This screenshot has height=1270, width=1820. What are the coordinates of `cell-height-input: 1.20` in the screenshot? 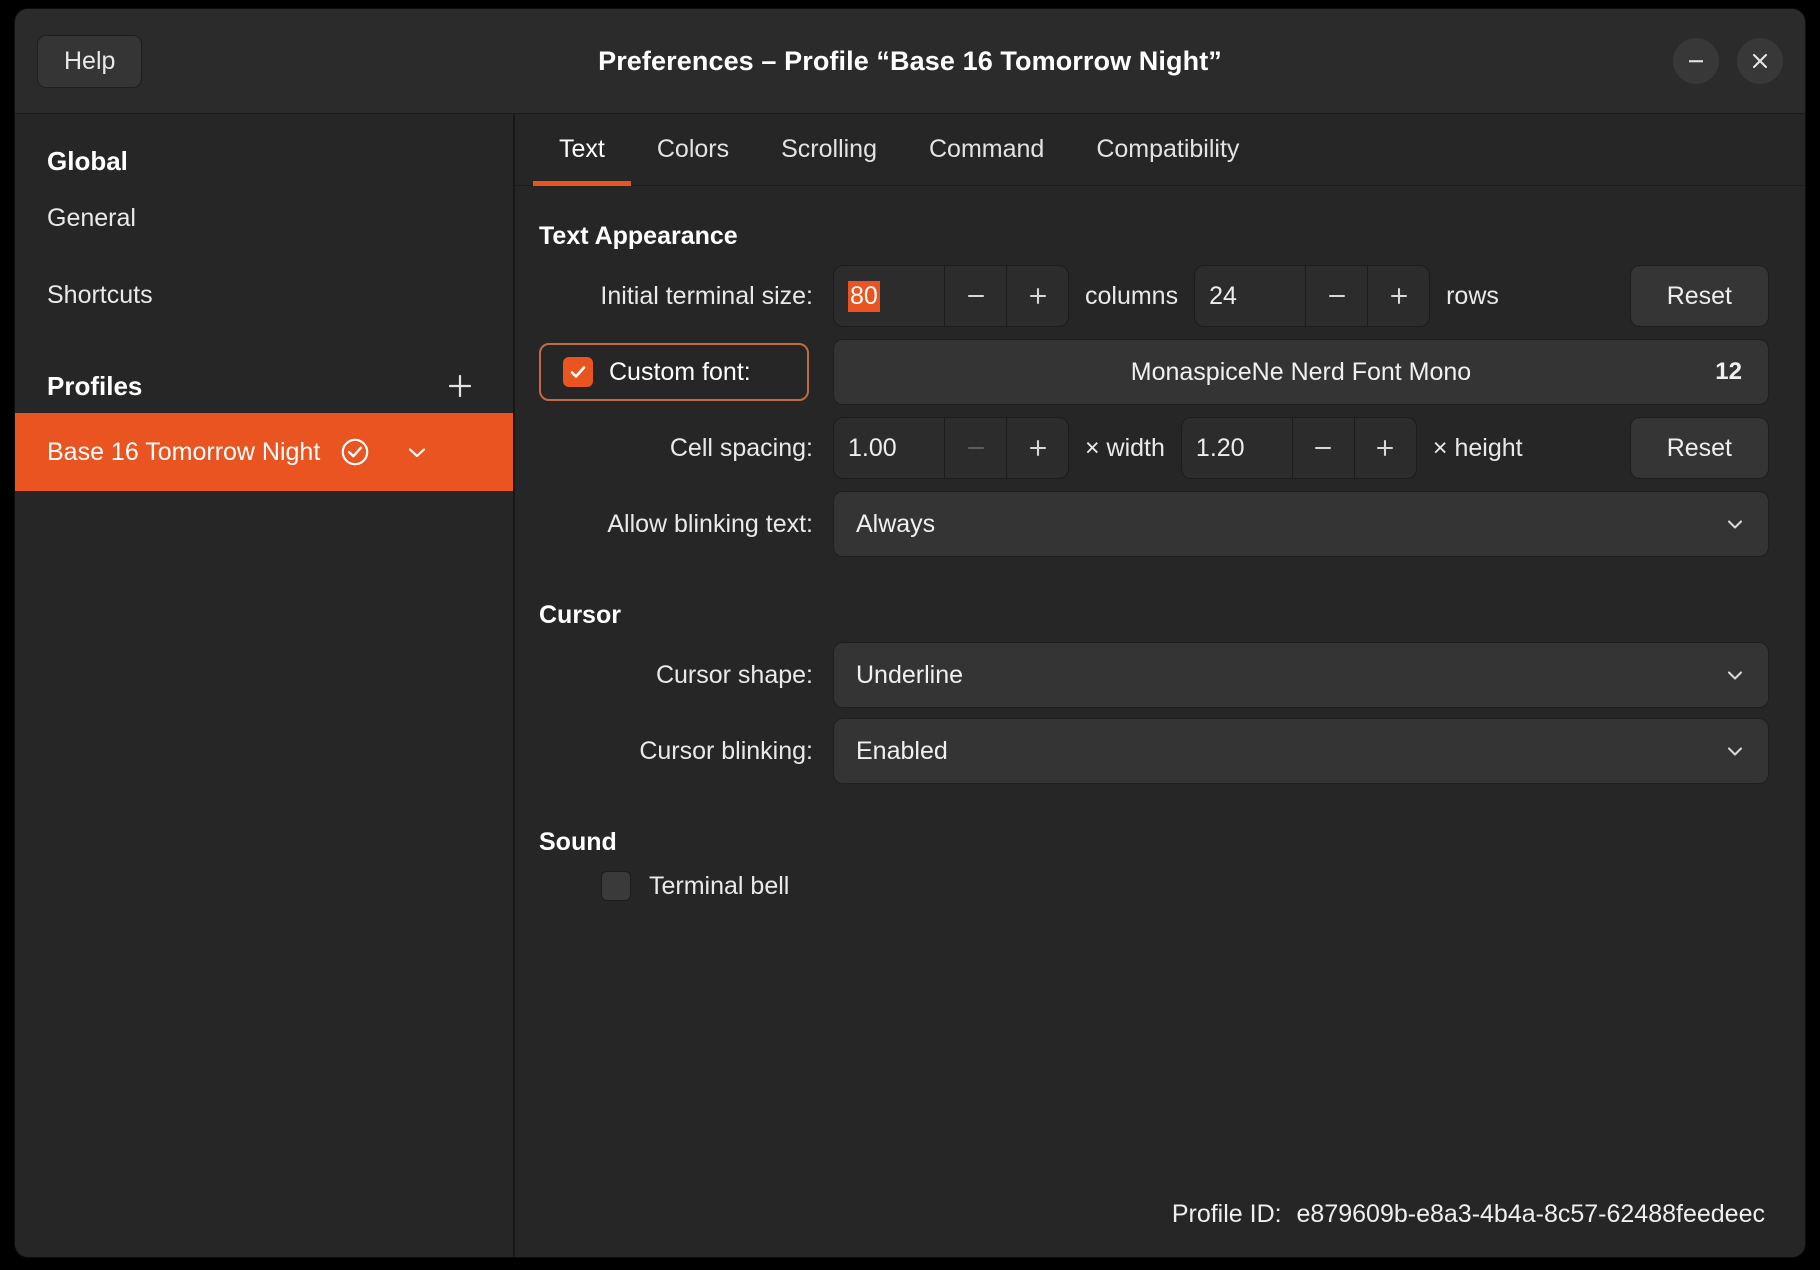 It's located at (1237, 448).